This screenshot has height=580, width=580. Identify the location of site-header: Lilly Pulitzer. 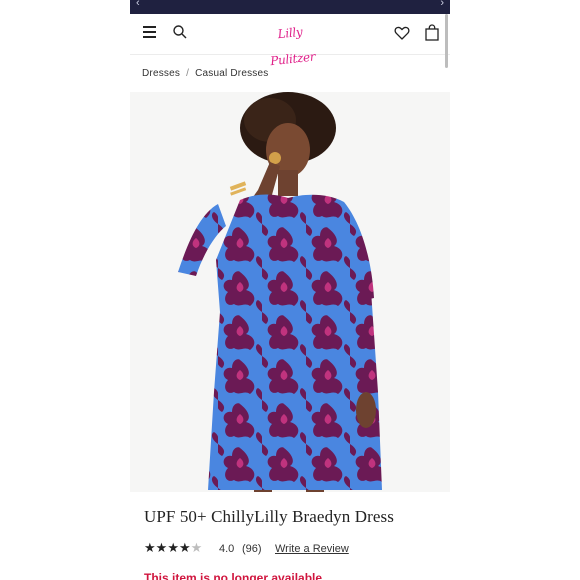
(290, 41).